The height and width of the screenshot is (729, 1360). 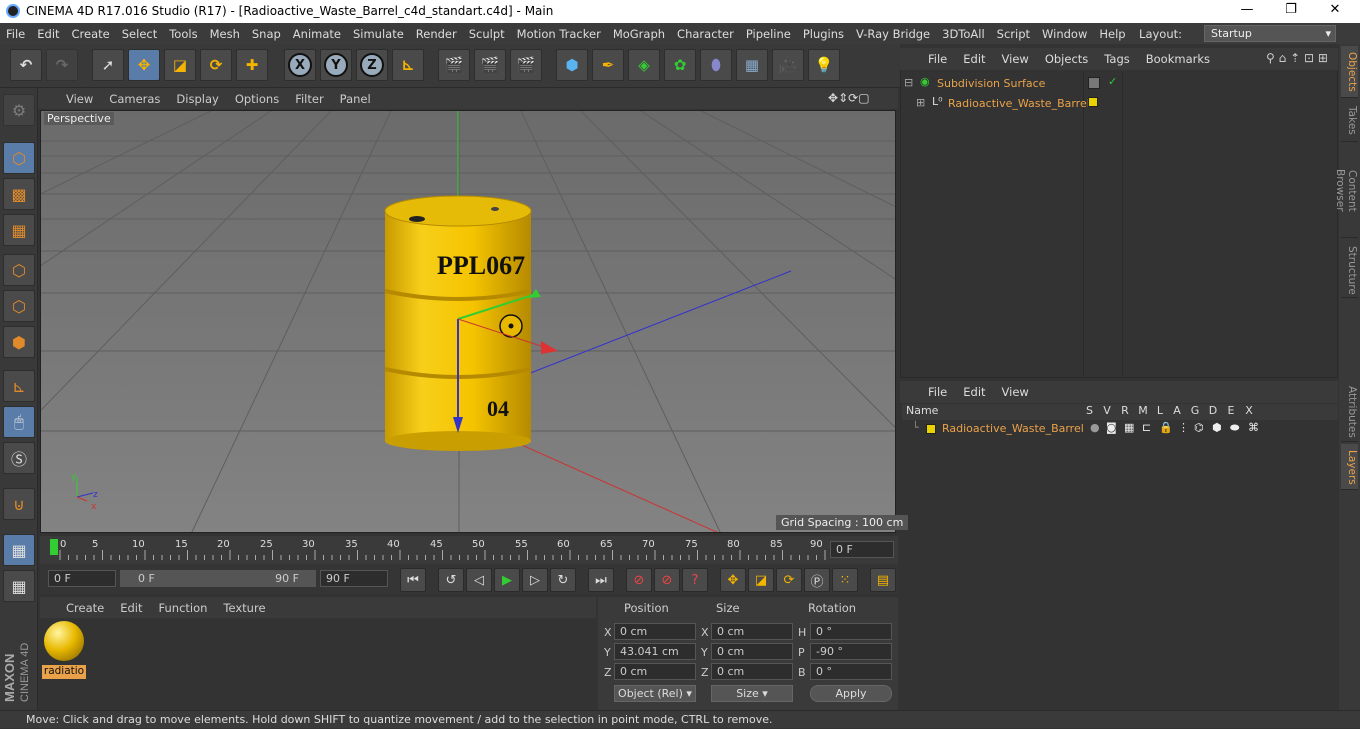 I want to click on col-name: Name, so click(x=994, y=412).